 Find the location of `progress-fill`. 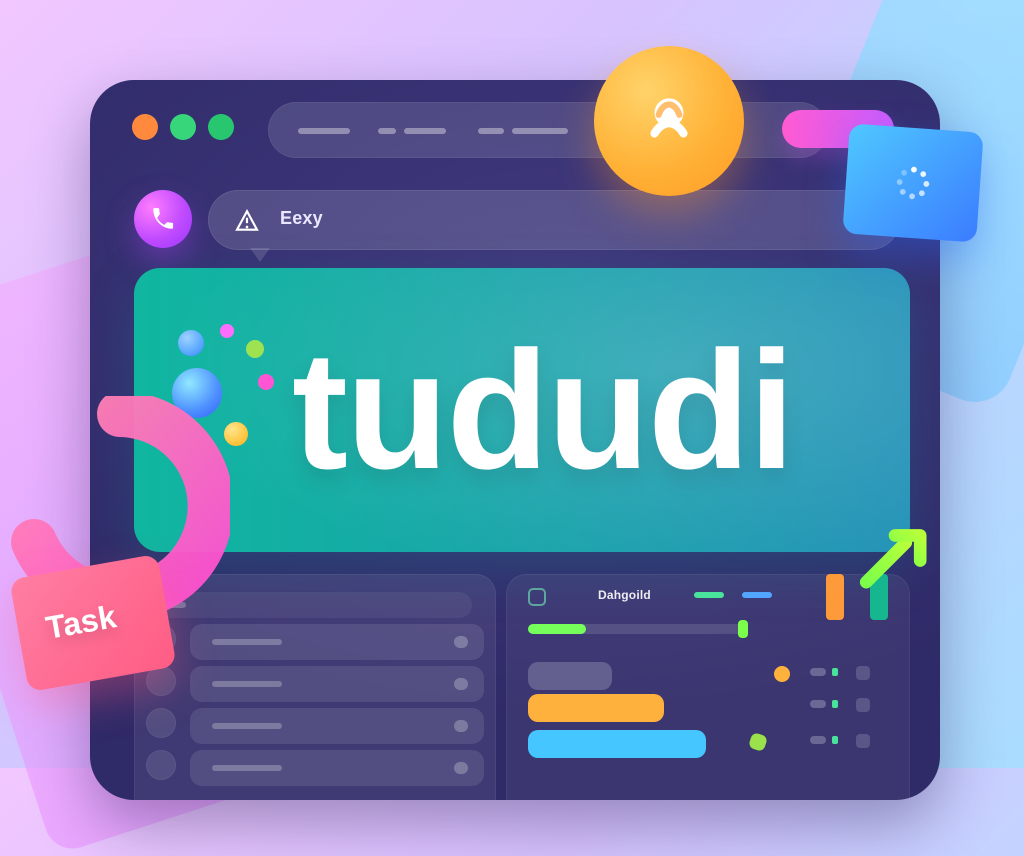

progress-fill is located at coordinates (557, 629).